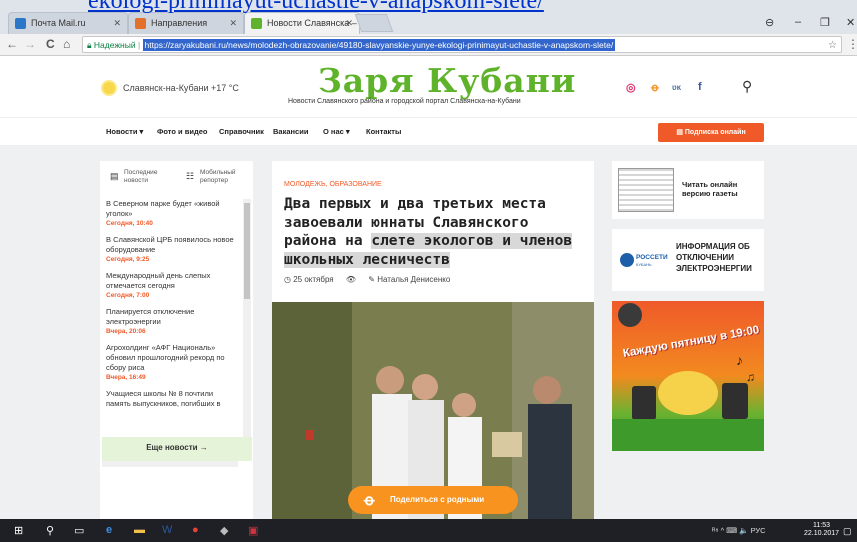 This screenshot has height=542, width=857. What do you see at coordinates (181, 88) in the screenshot?
I see `weather-text: Славянск-на-Кубани +17 °C` at bounding box center [181, 88].